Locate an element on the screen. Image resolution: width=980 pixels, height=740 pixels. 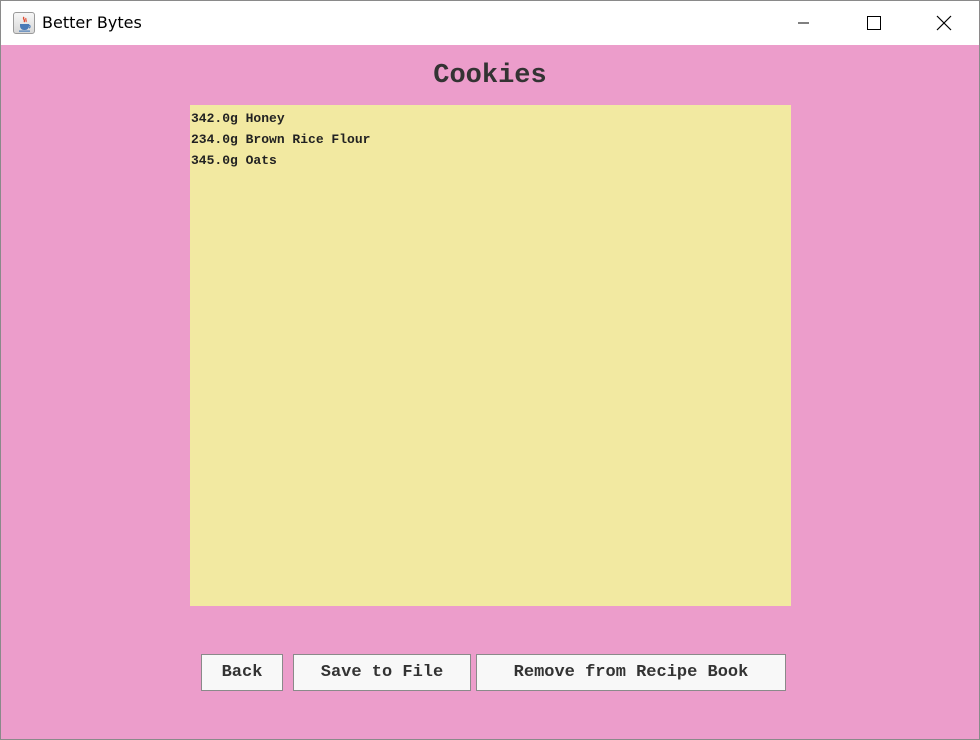
close-button is located at coordinates (944, 23).